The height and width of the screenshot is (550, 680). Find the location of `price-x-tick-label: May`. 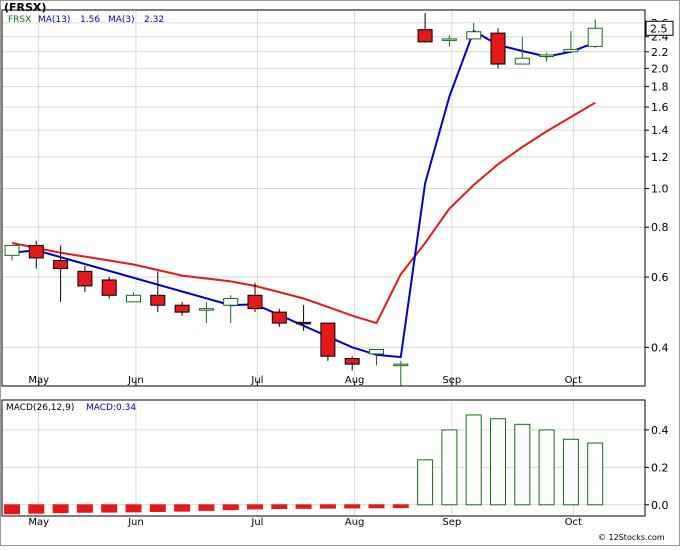

price-x-tick-label: May is located at coordinates (38, 380).